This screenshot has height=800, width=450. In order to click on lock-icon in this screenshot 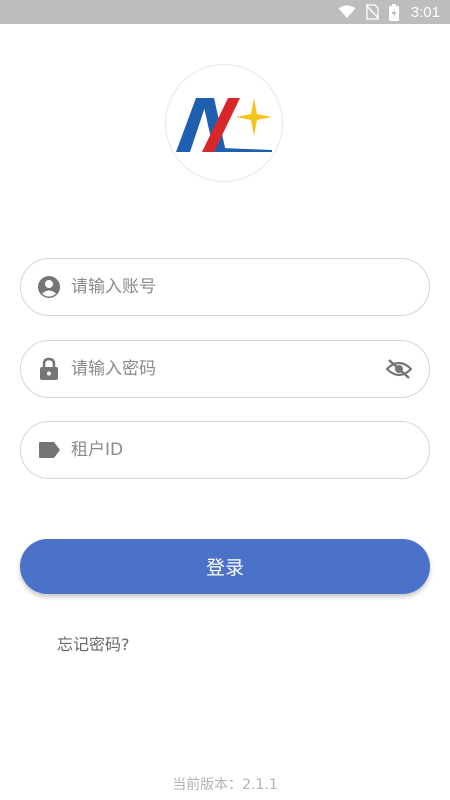, I will do `click(49, 369)`.